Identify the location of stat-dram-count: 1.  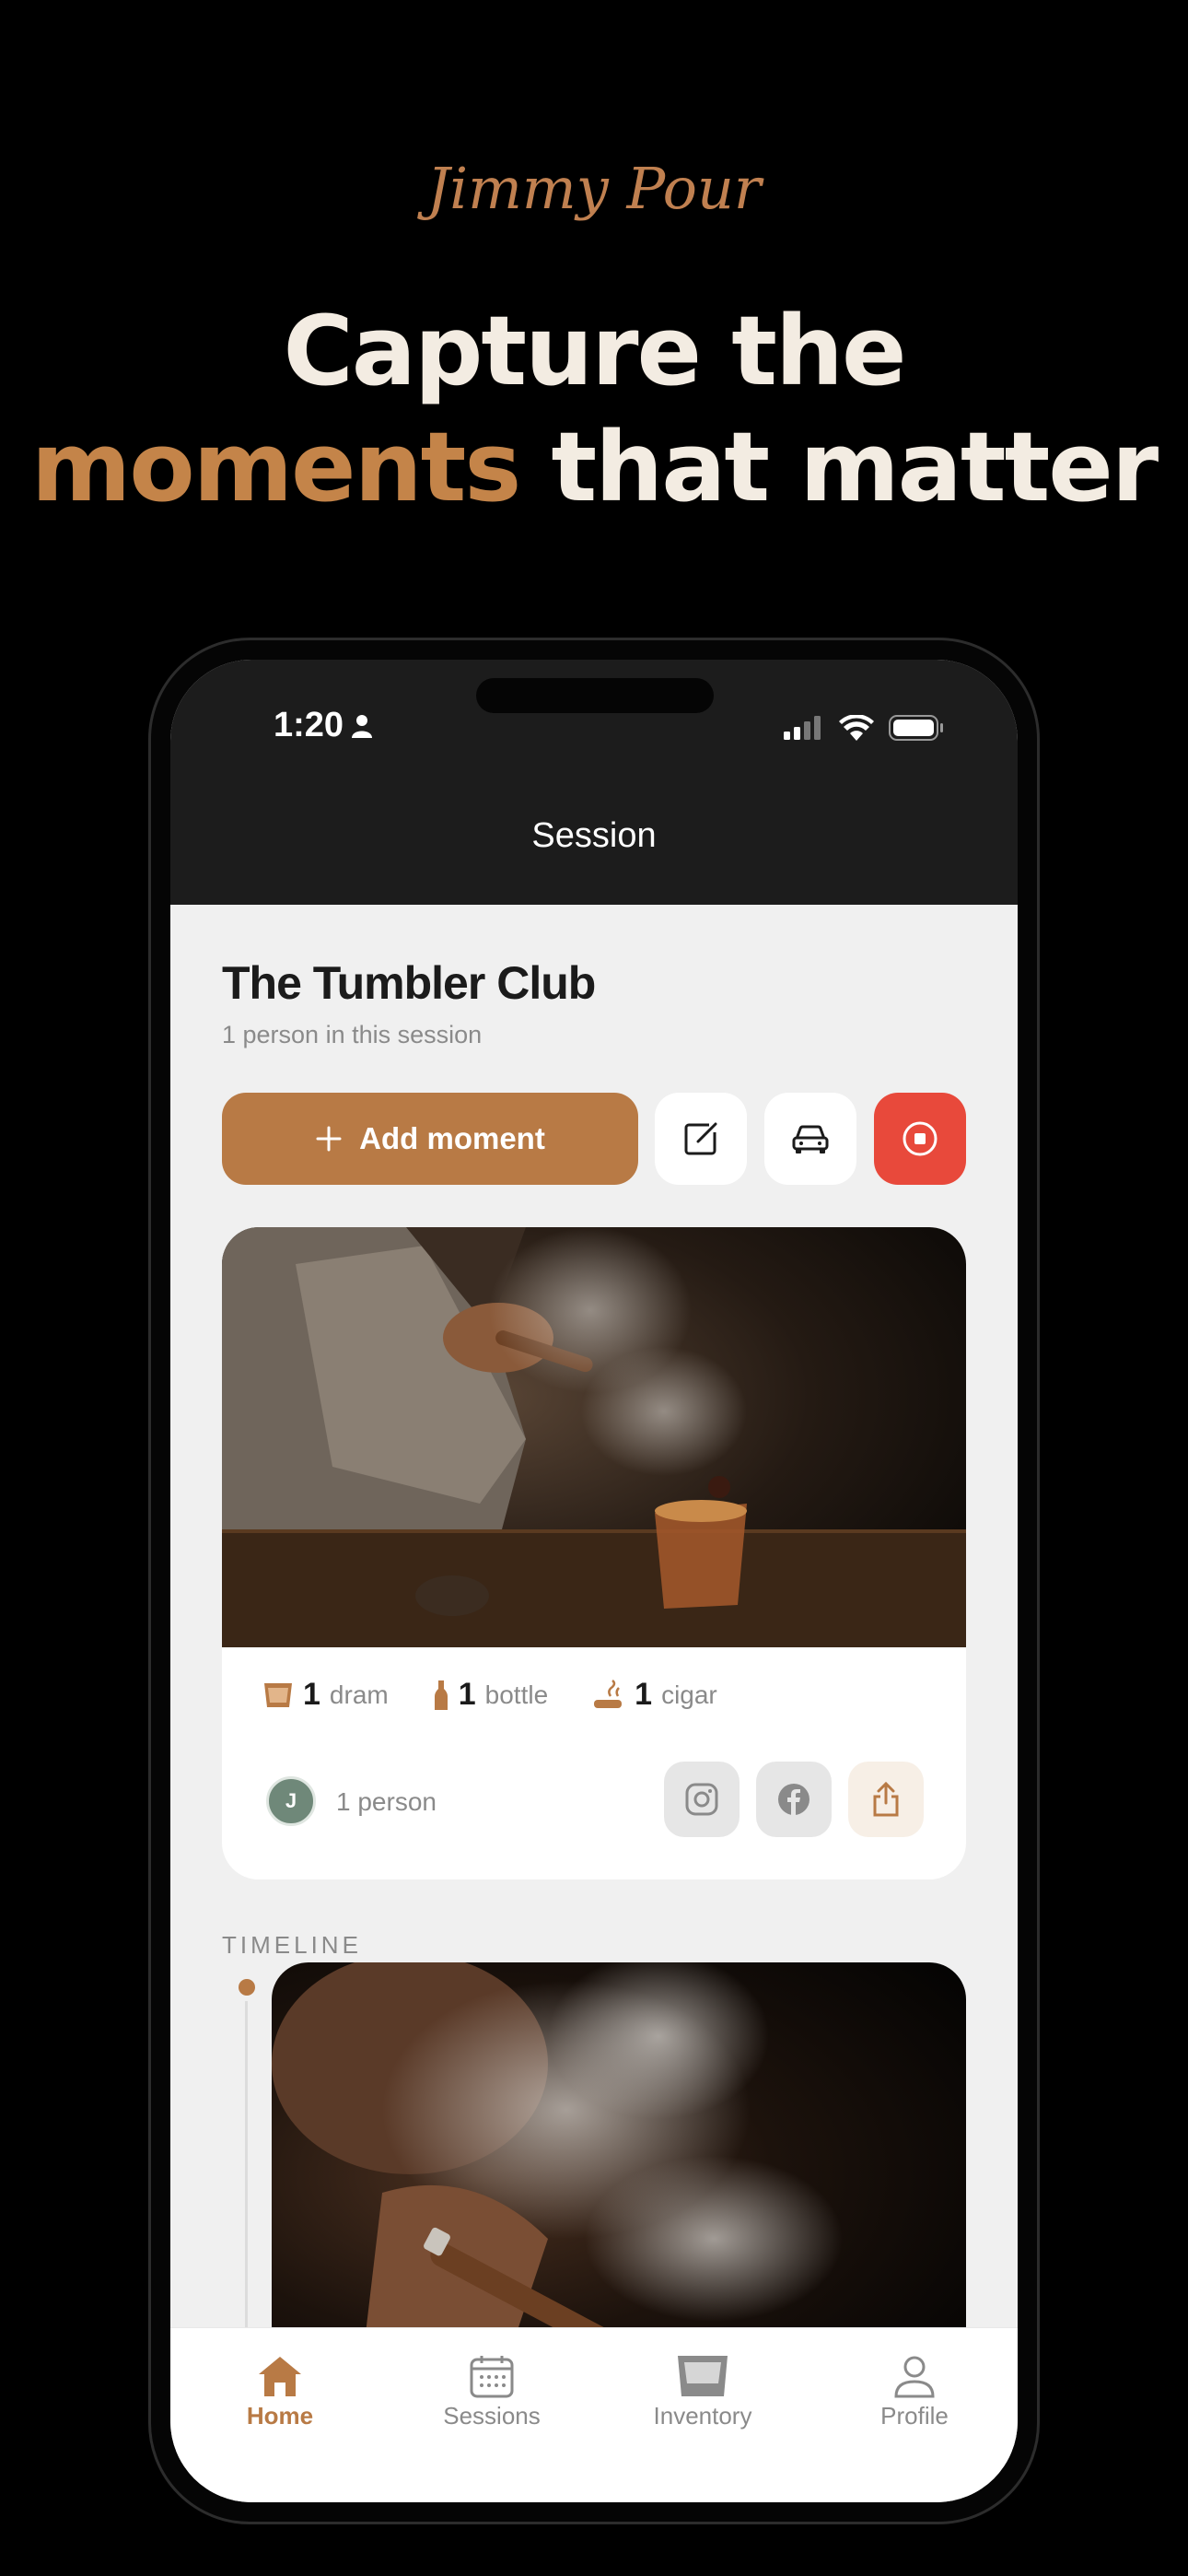
(311, 1694).